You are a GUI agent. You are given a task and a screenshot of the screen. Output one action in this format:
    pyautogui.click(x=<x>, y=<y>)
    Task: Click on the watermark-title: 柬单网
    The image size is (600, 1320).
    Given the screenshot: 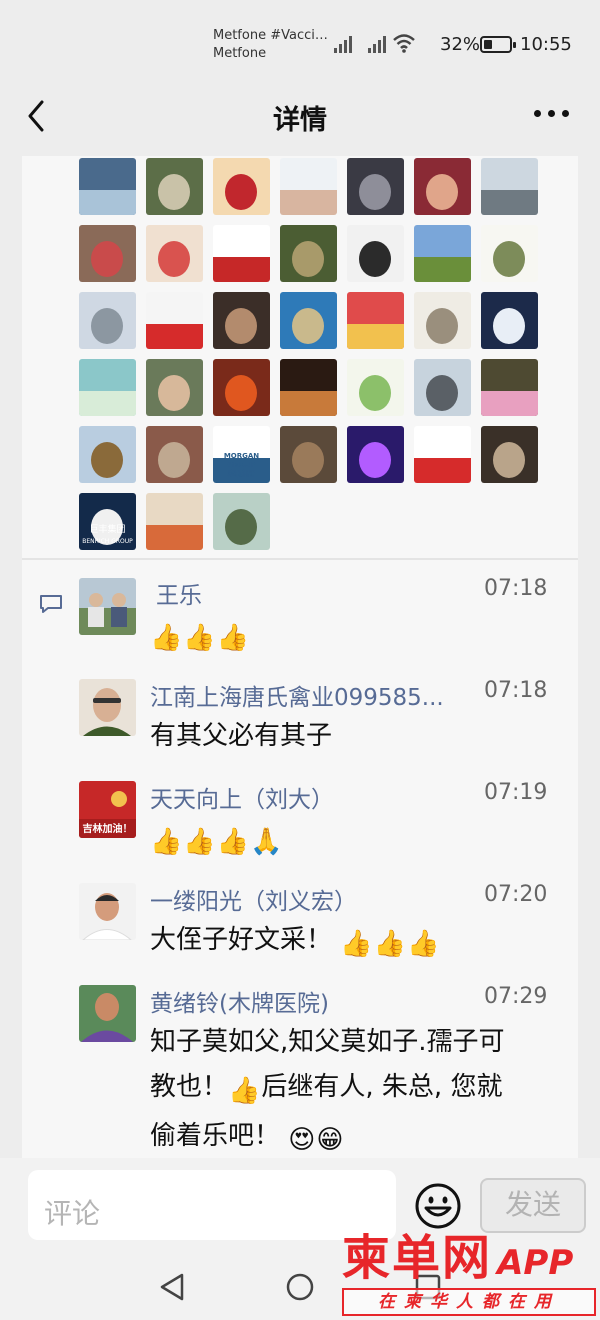 What is the action you would take?
    pyautogui.click(x=417, y=1258)
    